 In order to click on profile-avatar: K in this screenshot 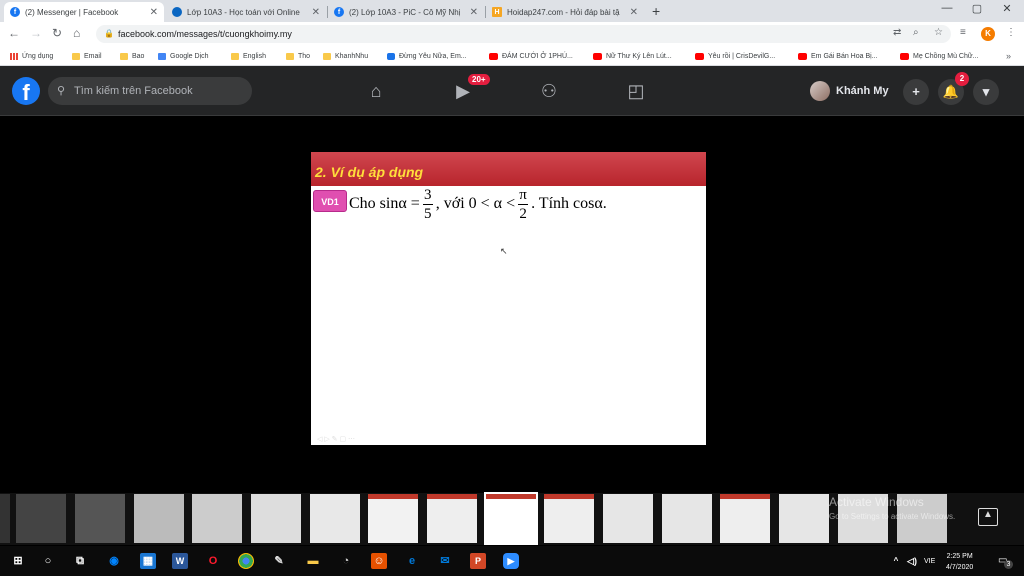, I will do `click(988, 34)`.